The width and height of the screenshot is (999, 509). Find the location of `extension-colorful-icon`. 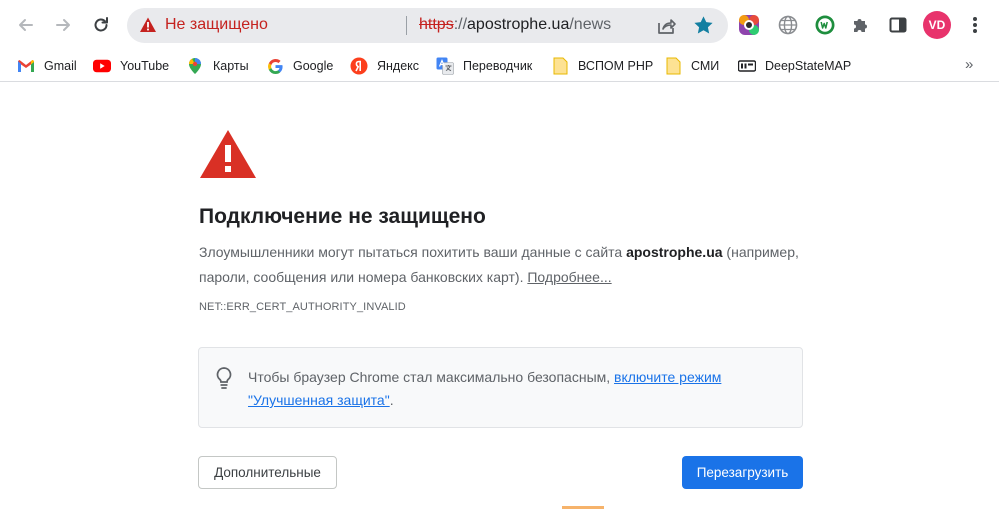

extension-colorful-icon is located at coordinates (749, 25).